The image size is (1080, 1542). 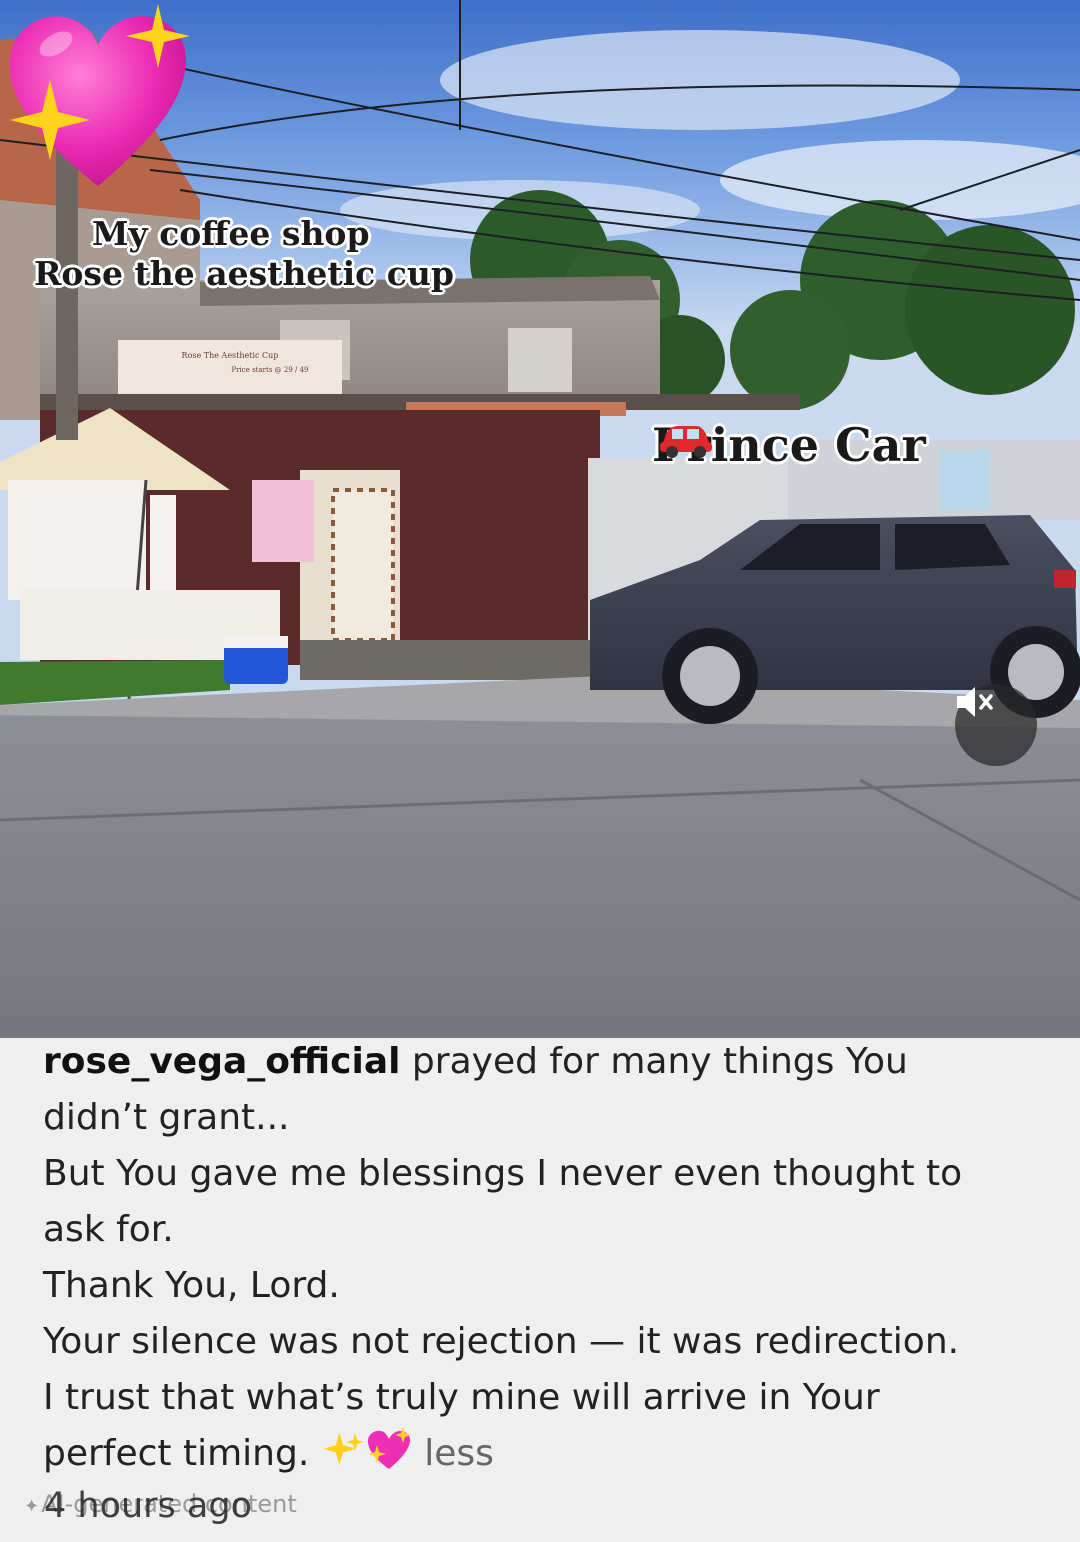 What do you see at coordinates (148, 1506) in the screenshot?
I see `post-timestamp: 4 hours ago` at bounding box center [148, 1506].